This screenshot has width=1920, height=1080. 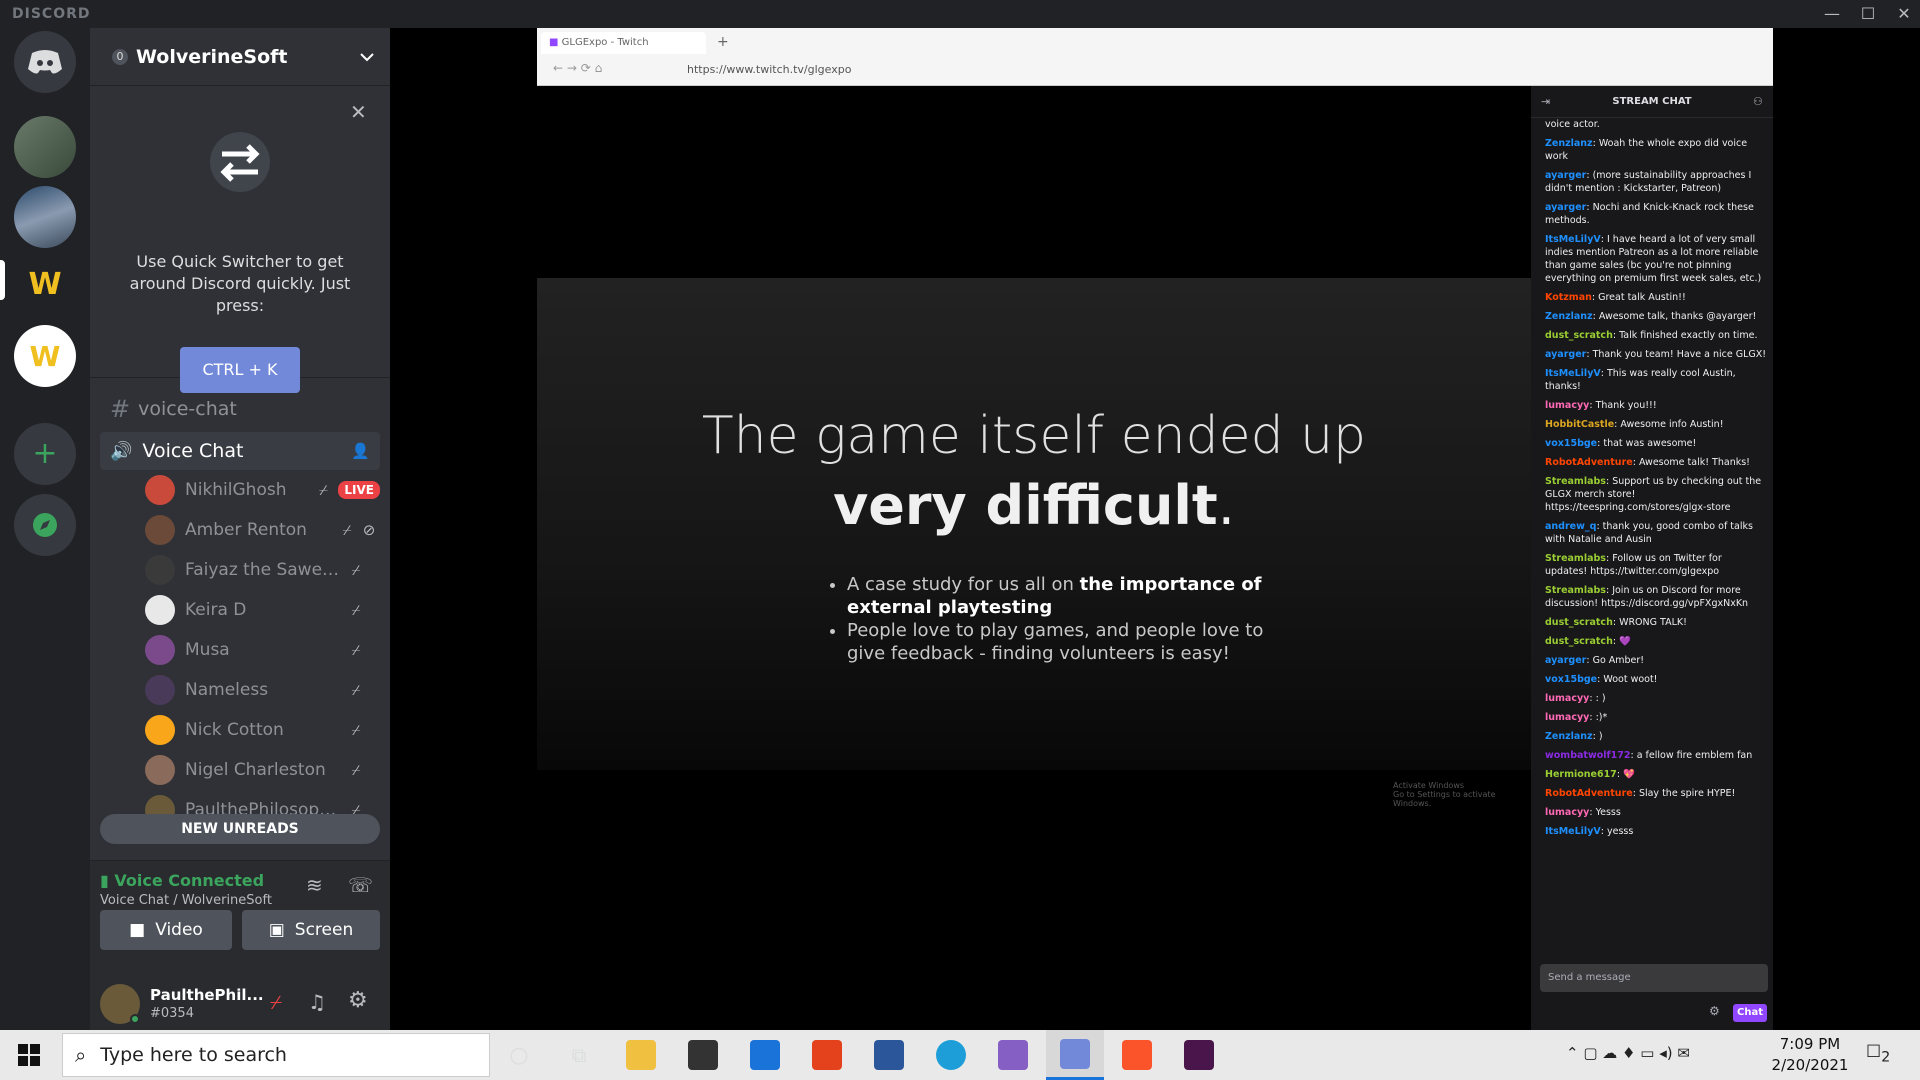 What do you see at coordinates (623, 43) in the screenshot?
I see `browser-tab: ■ GLGExpo - Twitch` at bounding box center [623, 43].